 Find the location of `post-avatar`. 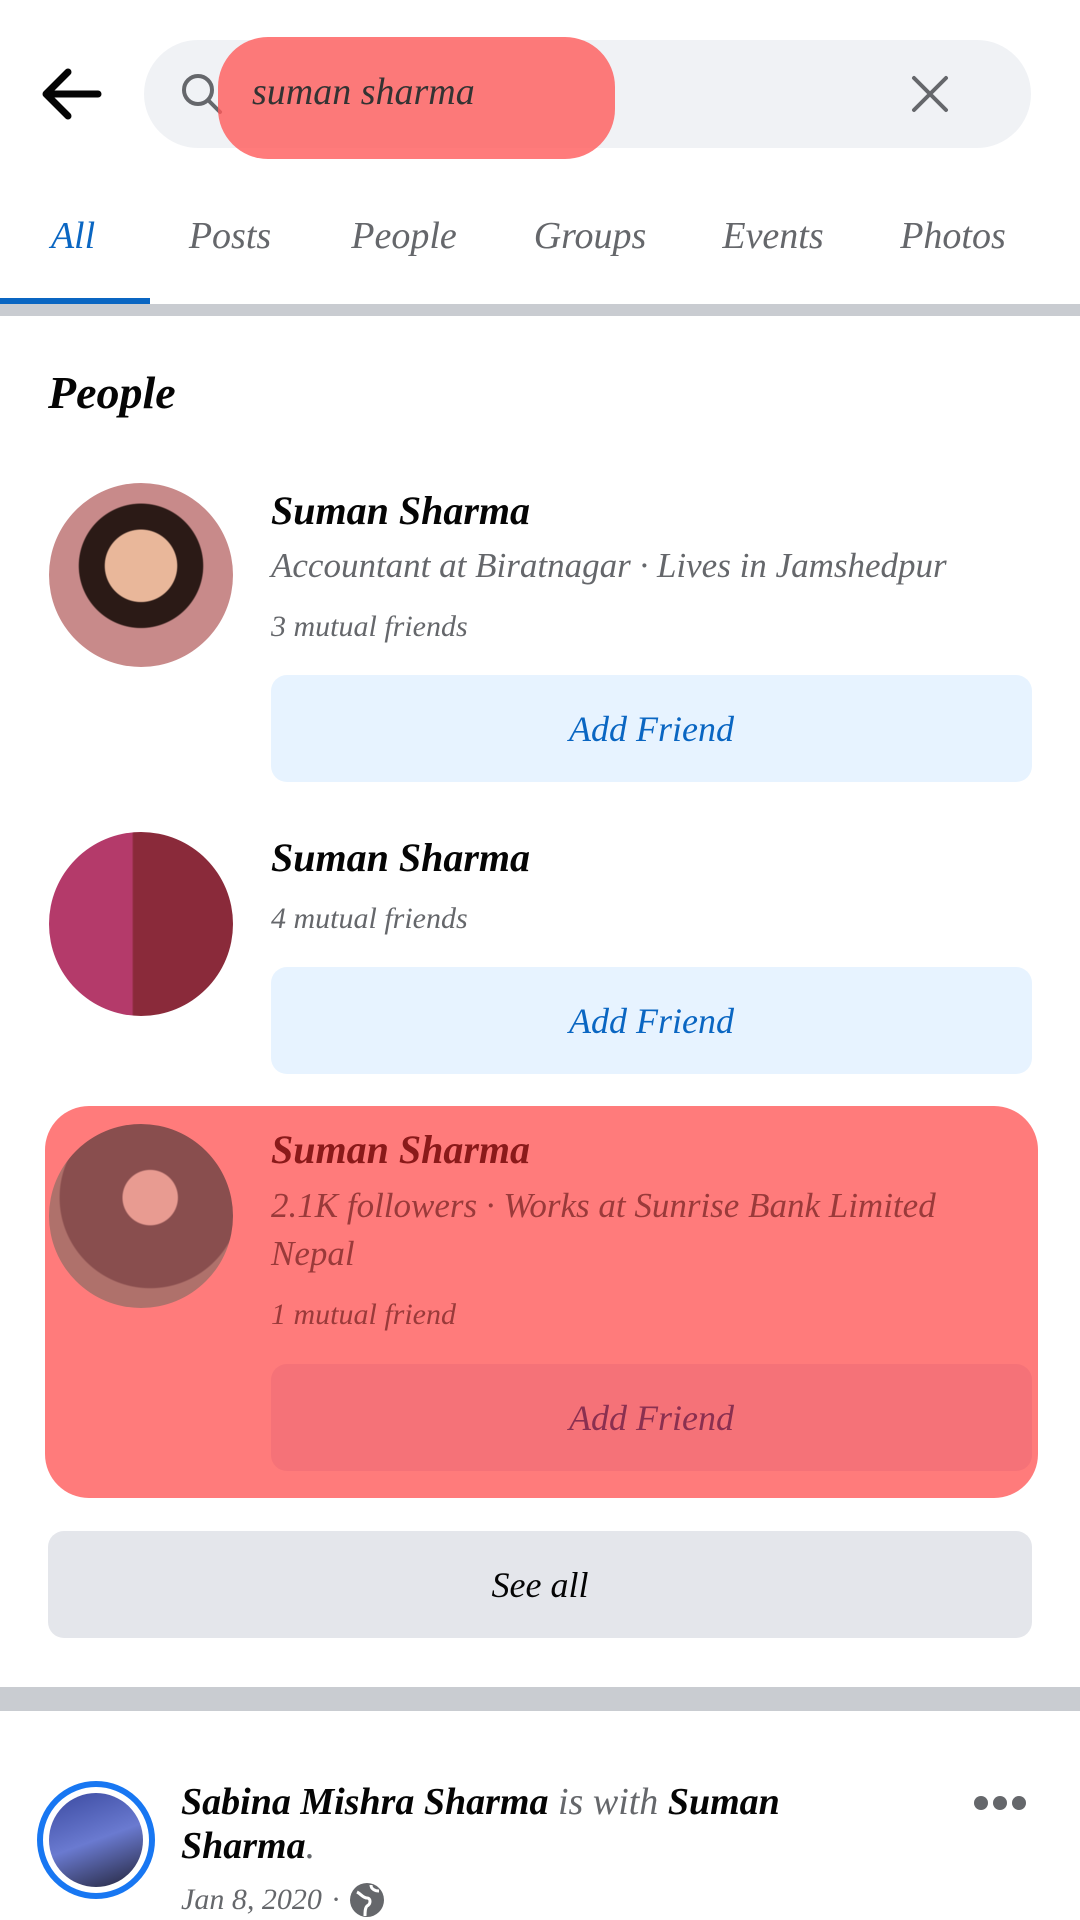

post-avatar is located at coordinates (96, 1840).